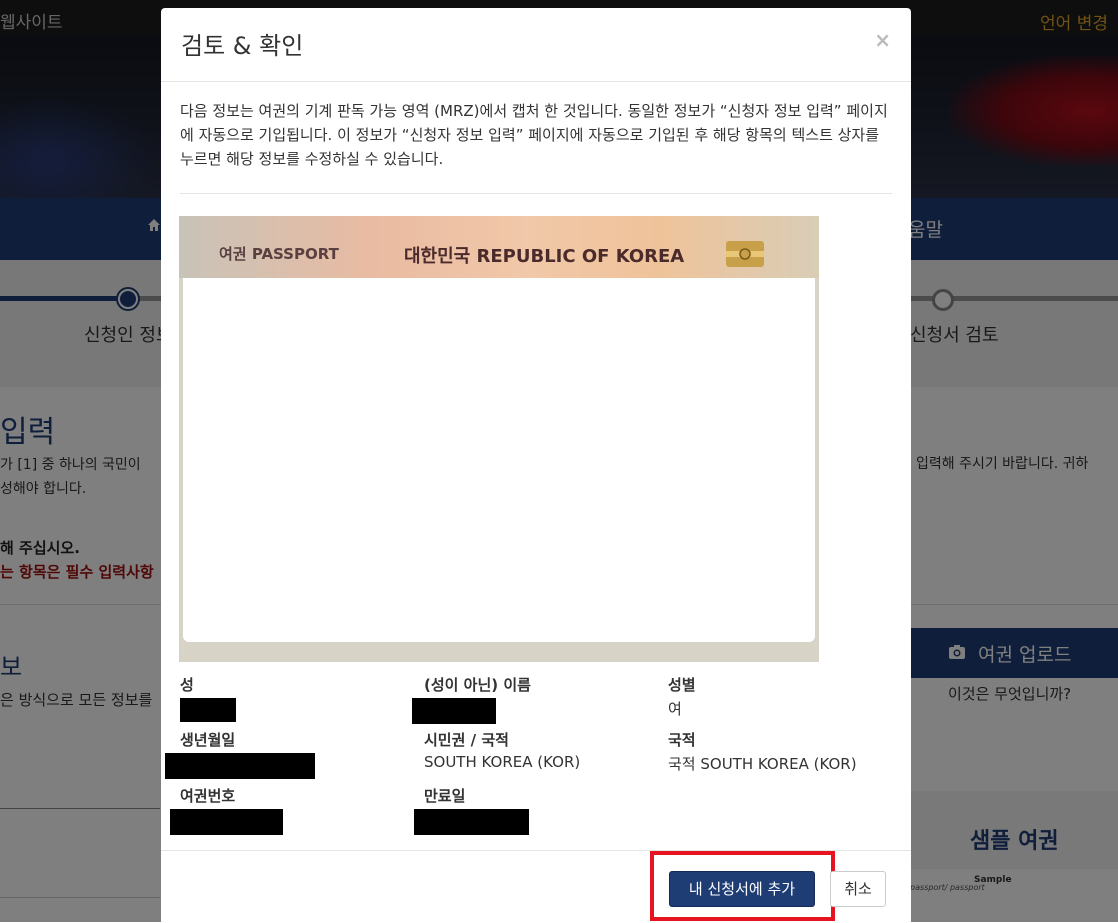  What do you see at coordinates (858, 889) in the screenshot?
I see `cancel-button: 취소` at bounding box center [858, 889].